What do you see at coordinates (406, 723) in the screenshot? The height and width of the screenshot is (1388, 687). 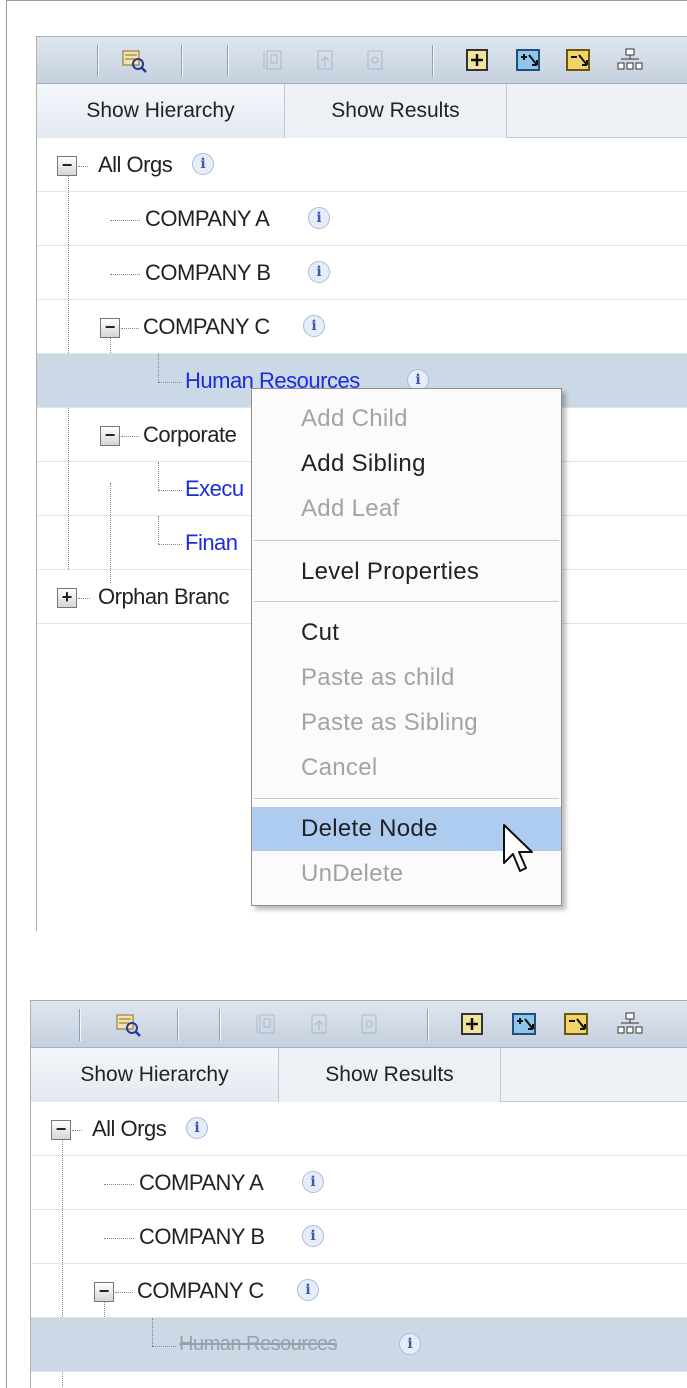 I see `menu-item-paste-as-sibling: Paste as Sibling` at bounding box center [406, 723].